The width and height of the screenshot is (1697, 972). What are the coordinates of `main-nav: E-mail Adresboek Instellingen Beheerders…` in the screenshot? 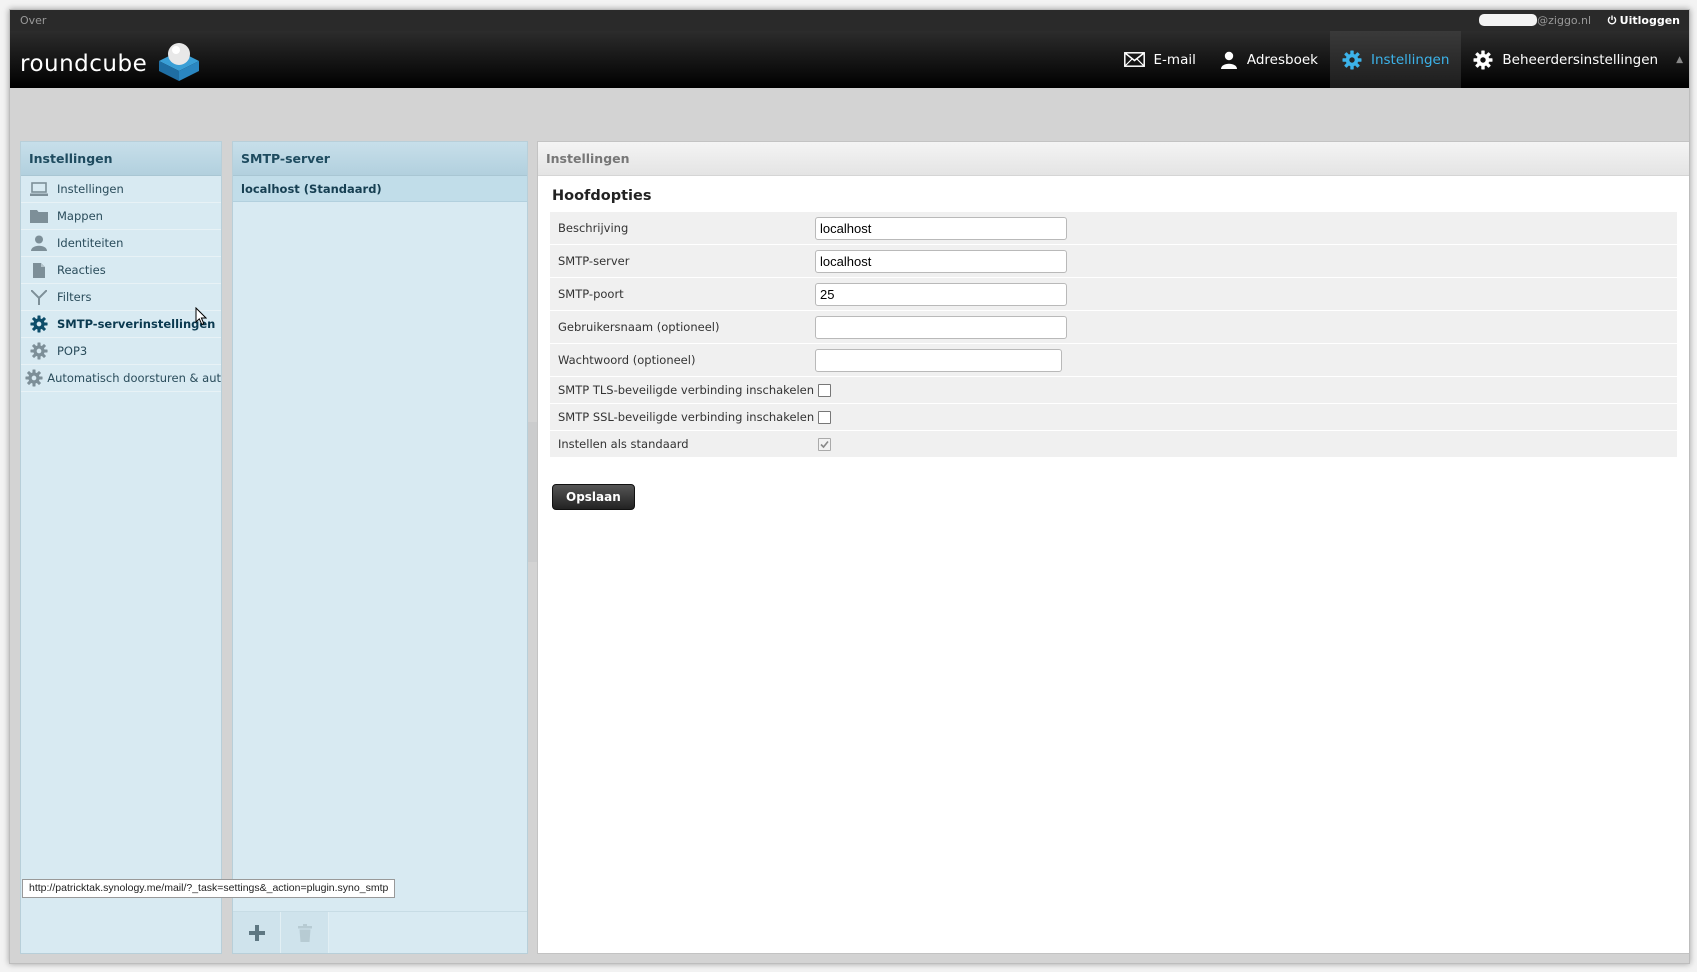 It's located at (1400, 59).